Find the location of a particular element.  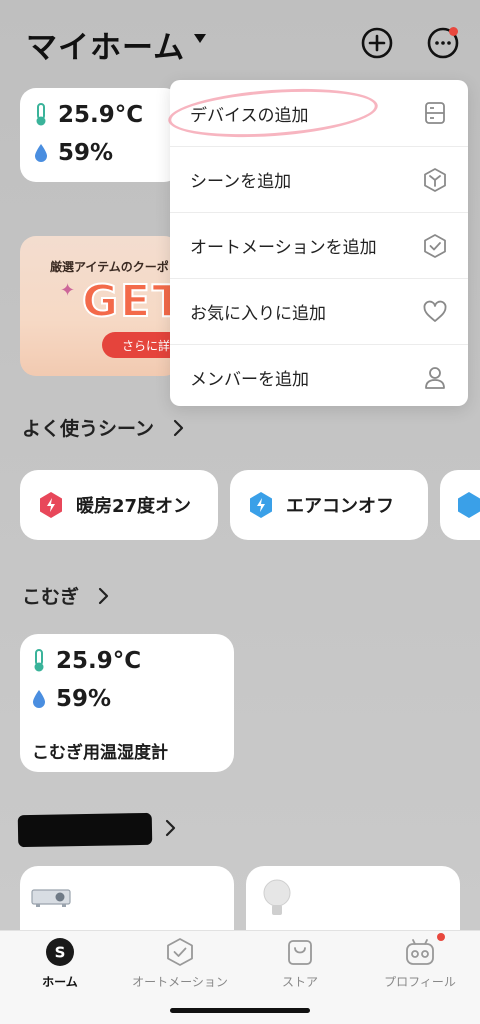

frequent-scenes-heading: よく使うシーン is located at coordinates (103, 427).